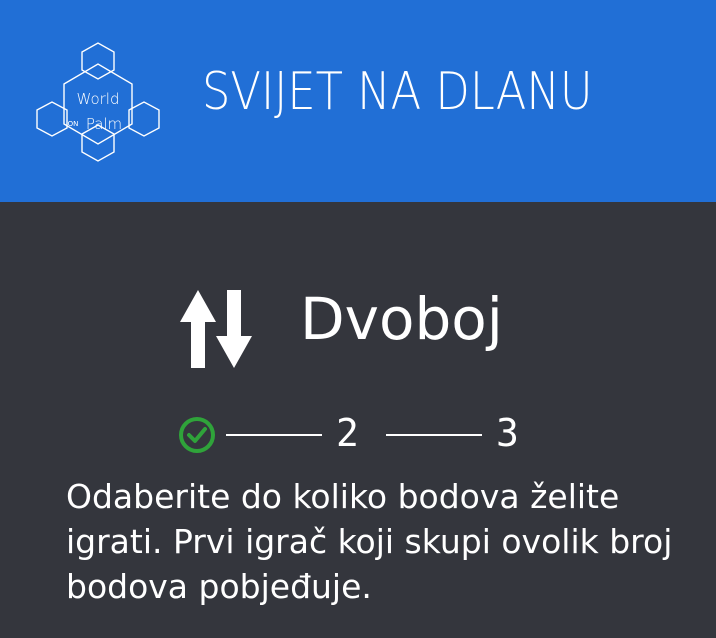 The width and height of the screenshot is (716, 638). Describe the element at coordinates (197, 435) in the screenshot. I see `check-circle-icon` at that location.